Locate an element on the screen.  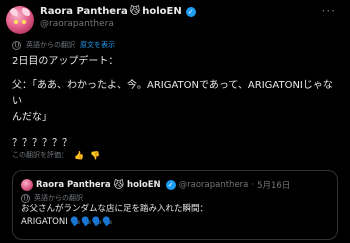
tweet-line: 父：「ああ、わかったよ、今。ARIGATONであって、ARIGATONIじゃない is located at coordinates (172, 93).